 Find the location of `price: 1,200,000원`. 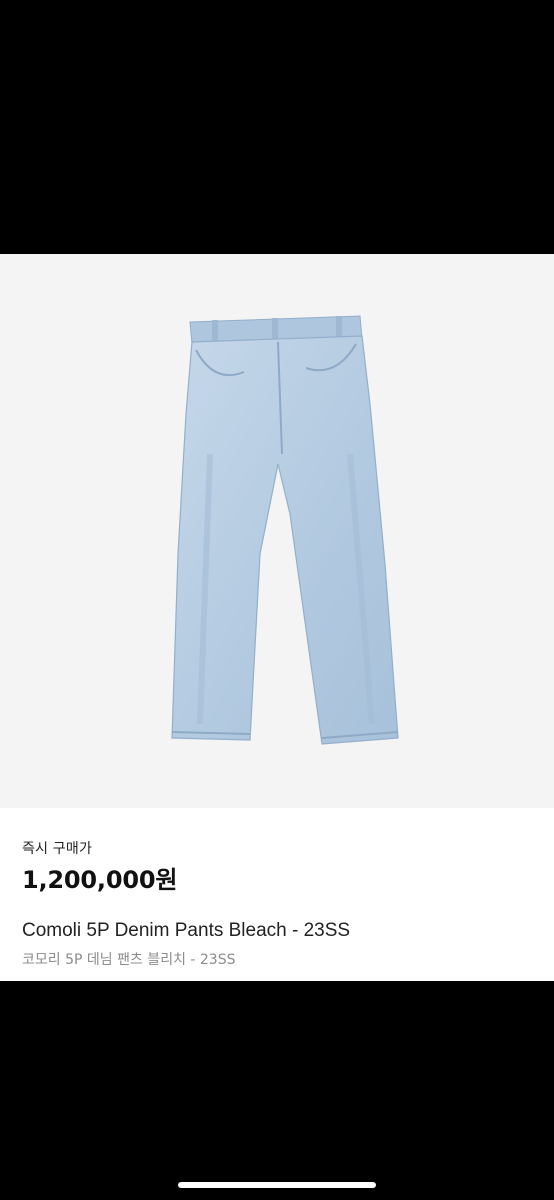

price: 1,200,000원 is located at coordinates (100, 880).